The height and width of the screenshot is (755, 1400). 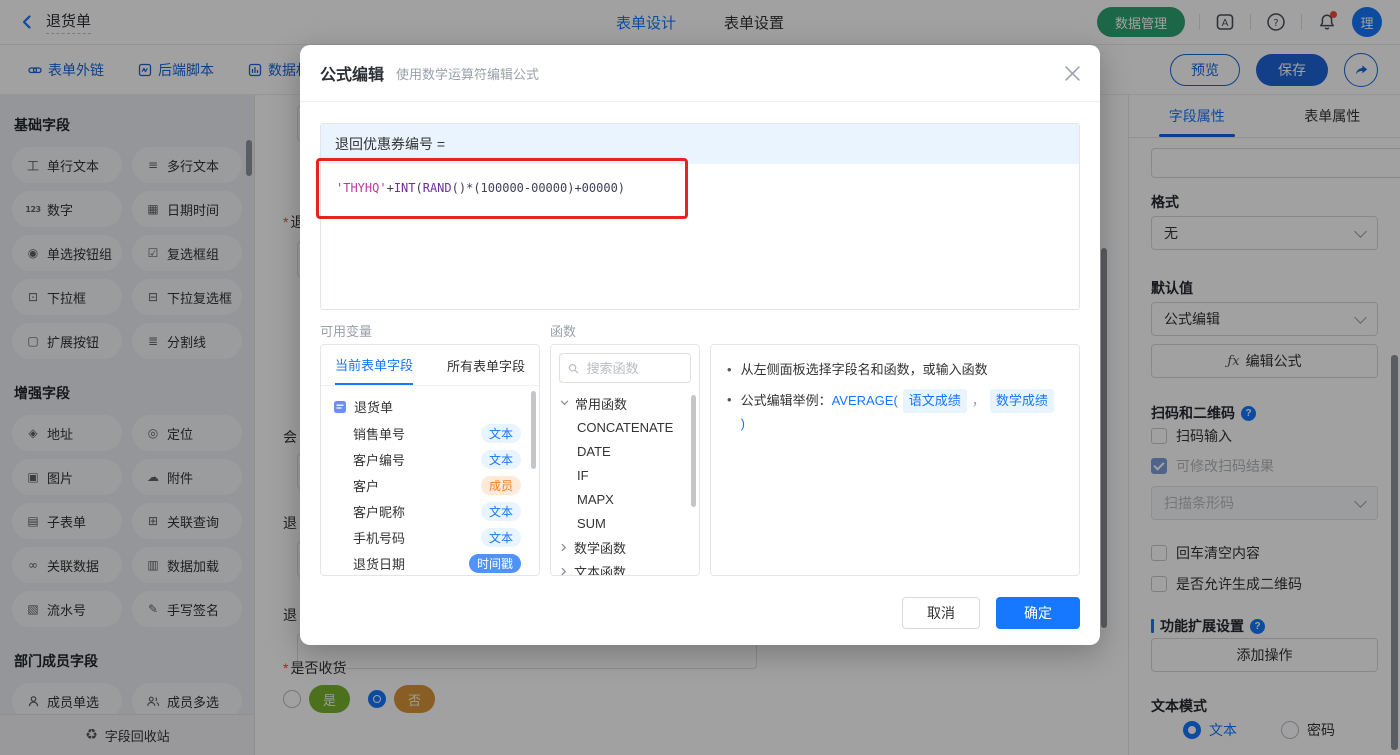 What do you see at coordinates (494, 563) in the screenshot?
I see `type-badge: 时间戳` at bounding box center [494, 563].